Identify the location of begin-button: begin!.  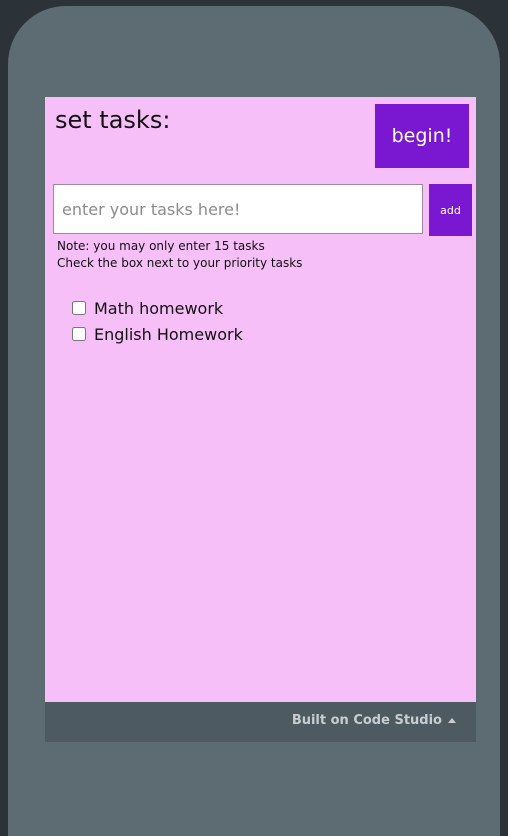
(422, 136).